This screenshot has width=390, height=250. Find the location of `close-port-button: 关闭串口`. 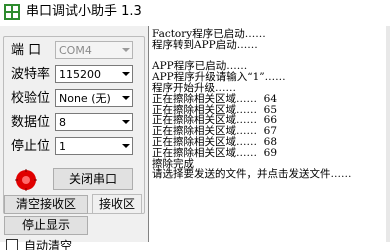

close-port-button: 关闭串口 is located at coordinates (93, 179).